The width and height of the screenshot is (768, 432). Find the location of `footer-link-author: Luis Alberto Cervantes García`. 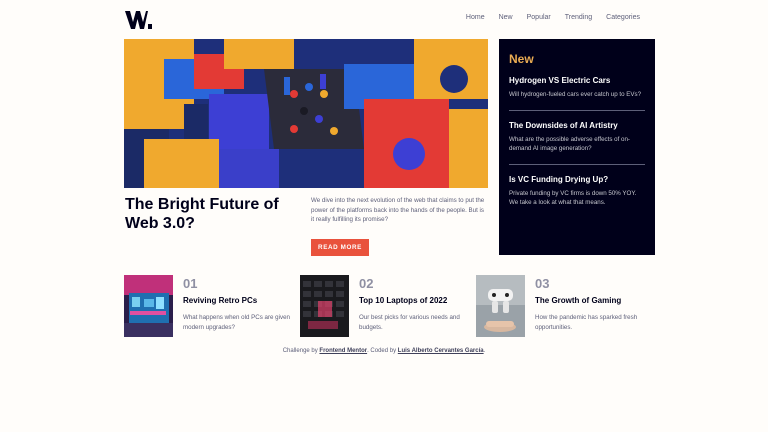

footer-link-author: Luis Alberto Cervantes García is located at coordinates (441, 351).